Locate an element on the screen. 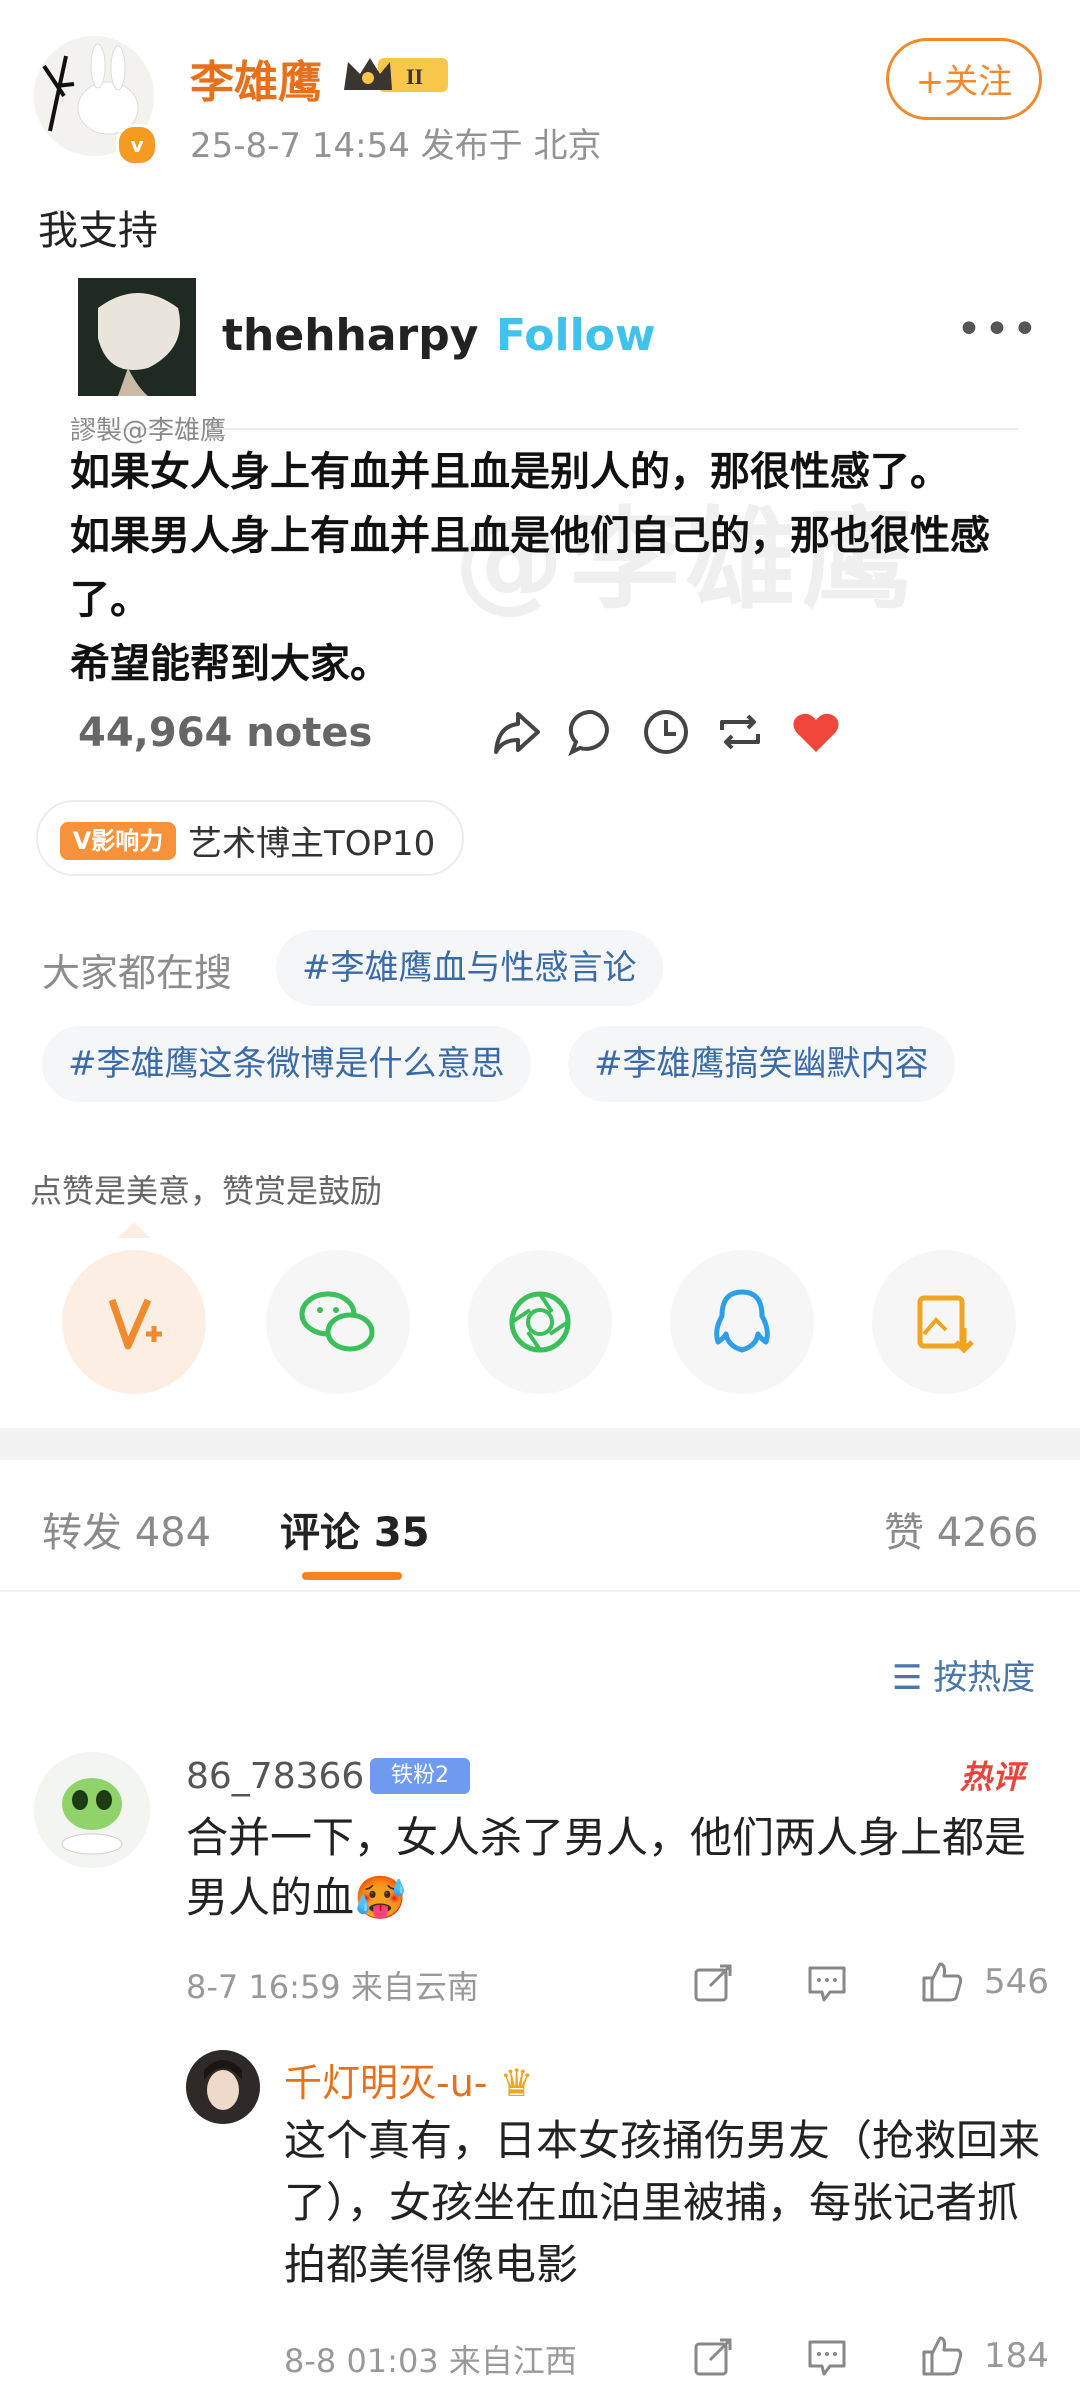  section-divider is located at coordinates (540, 1444).